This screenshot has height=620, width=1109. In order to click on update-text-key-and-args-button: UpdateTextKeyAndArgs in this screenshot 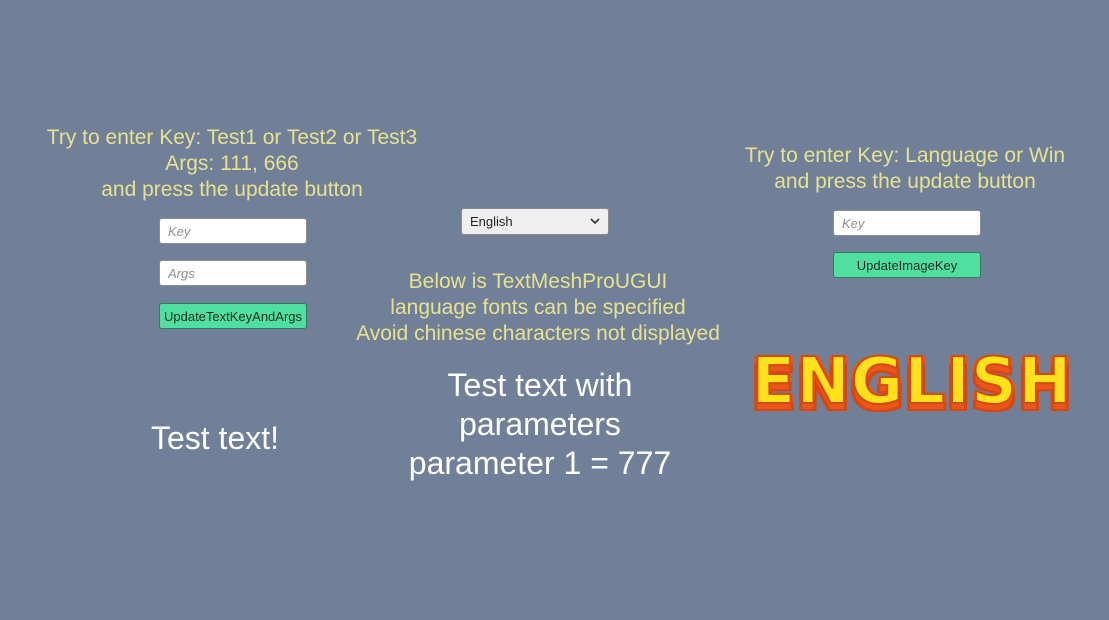, I will do `click(233, 316)`.